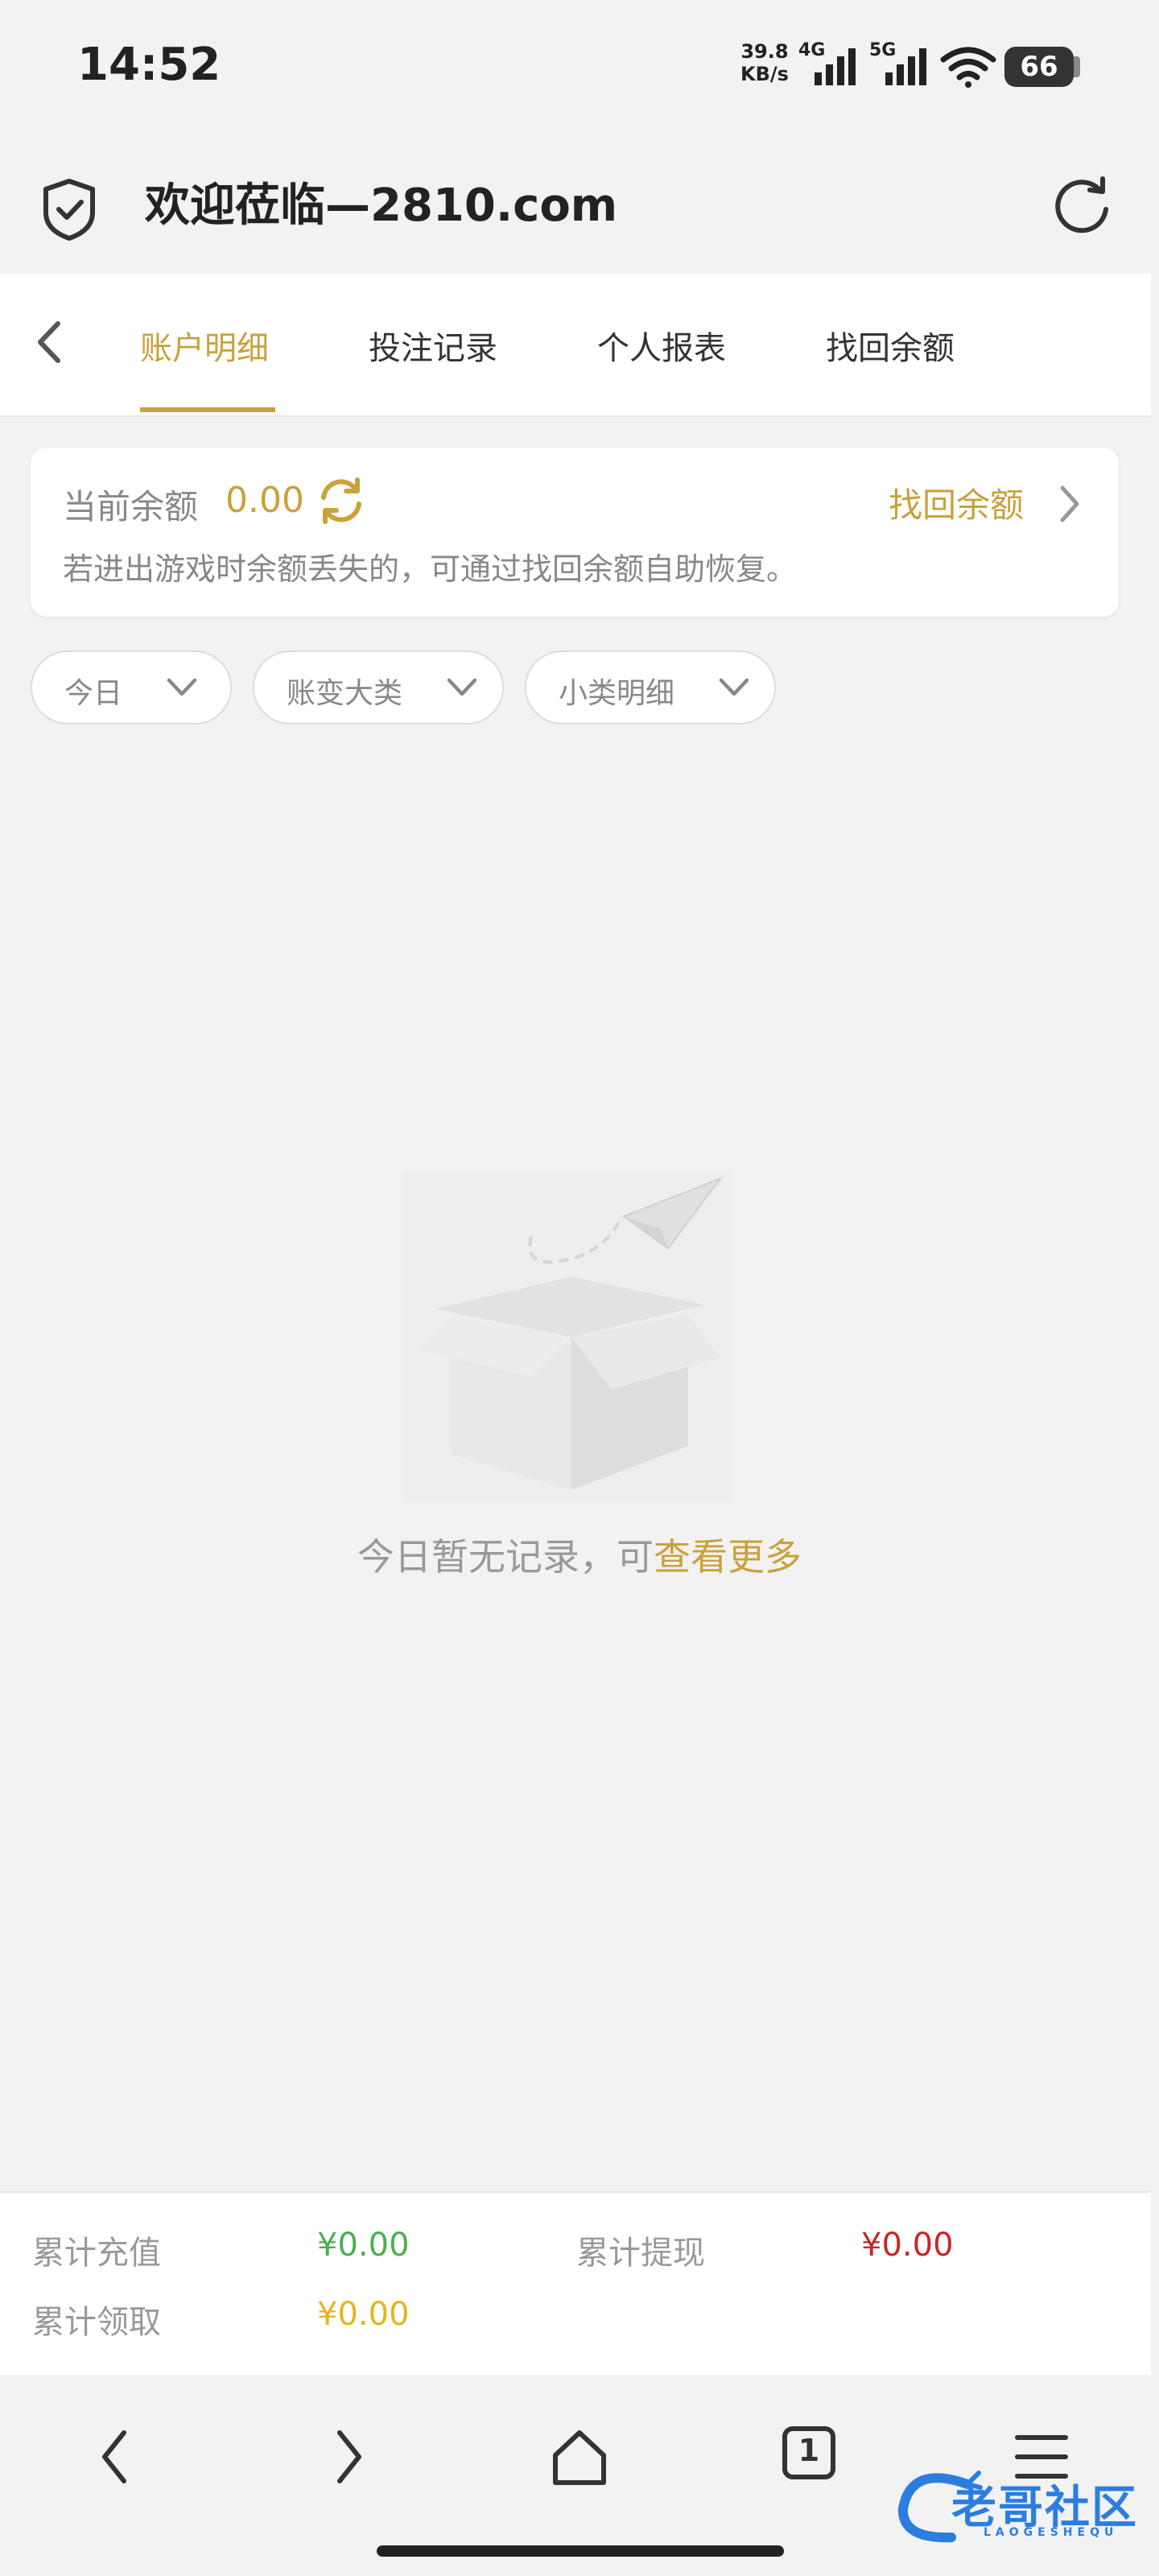  What do you see at coordinates (93, 693) in the screenshot?
I see `filter-period-label: 今日` at bounding box center [93, 693].